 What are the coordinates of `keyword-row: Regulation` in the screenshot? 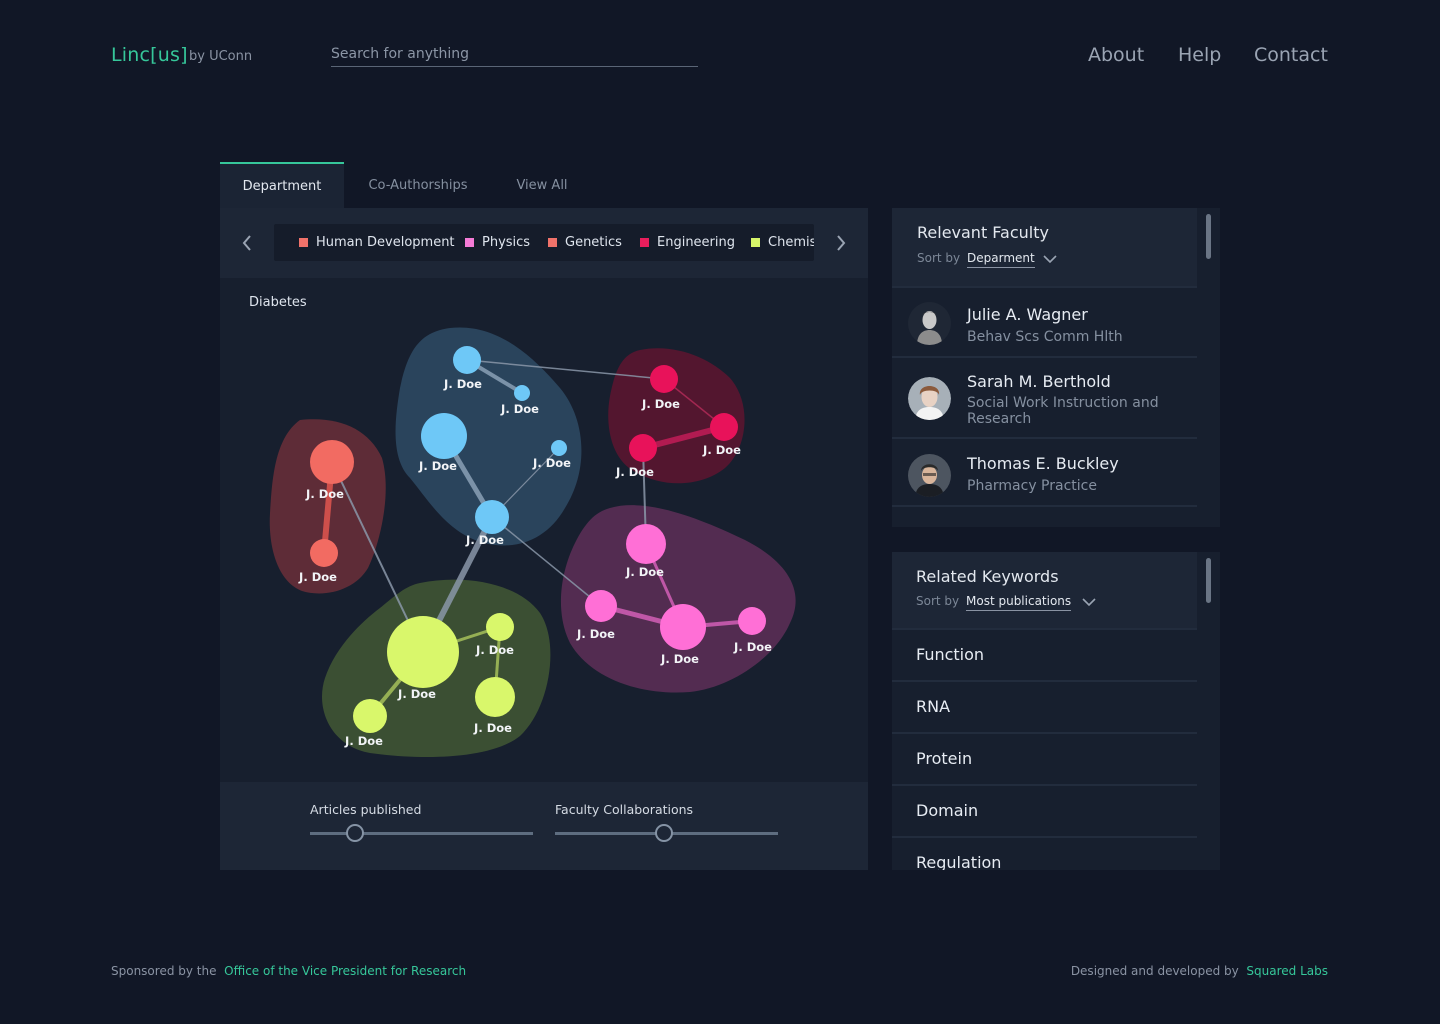 It's located at (1044, 853).